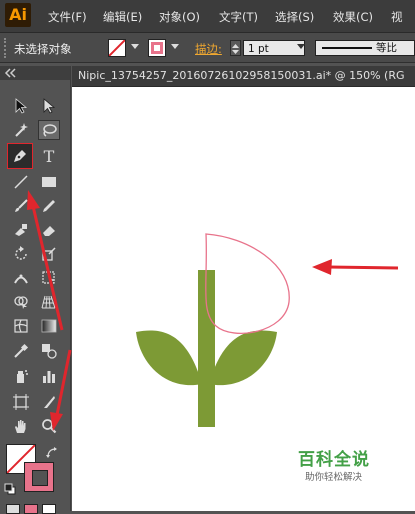 This screenshot has height=514, width=415. I want to click on width-icon, so click(21, 279).